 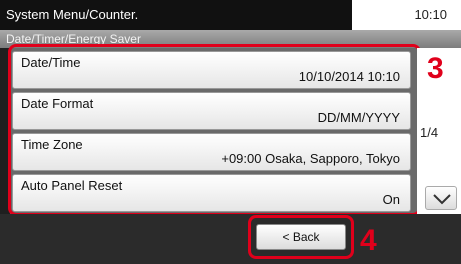 I want to click on item-value: 10/10/2014 10:10, so click(x=349, y=76).